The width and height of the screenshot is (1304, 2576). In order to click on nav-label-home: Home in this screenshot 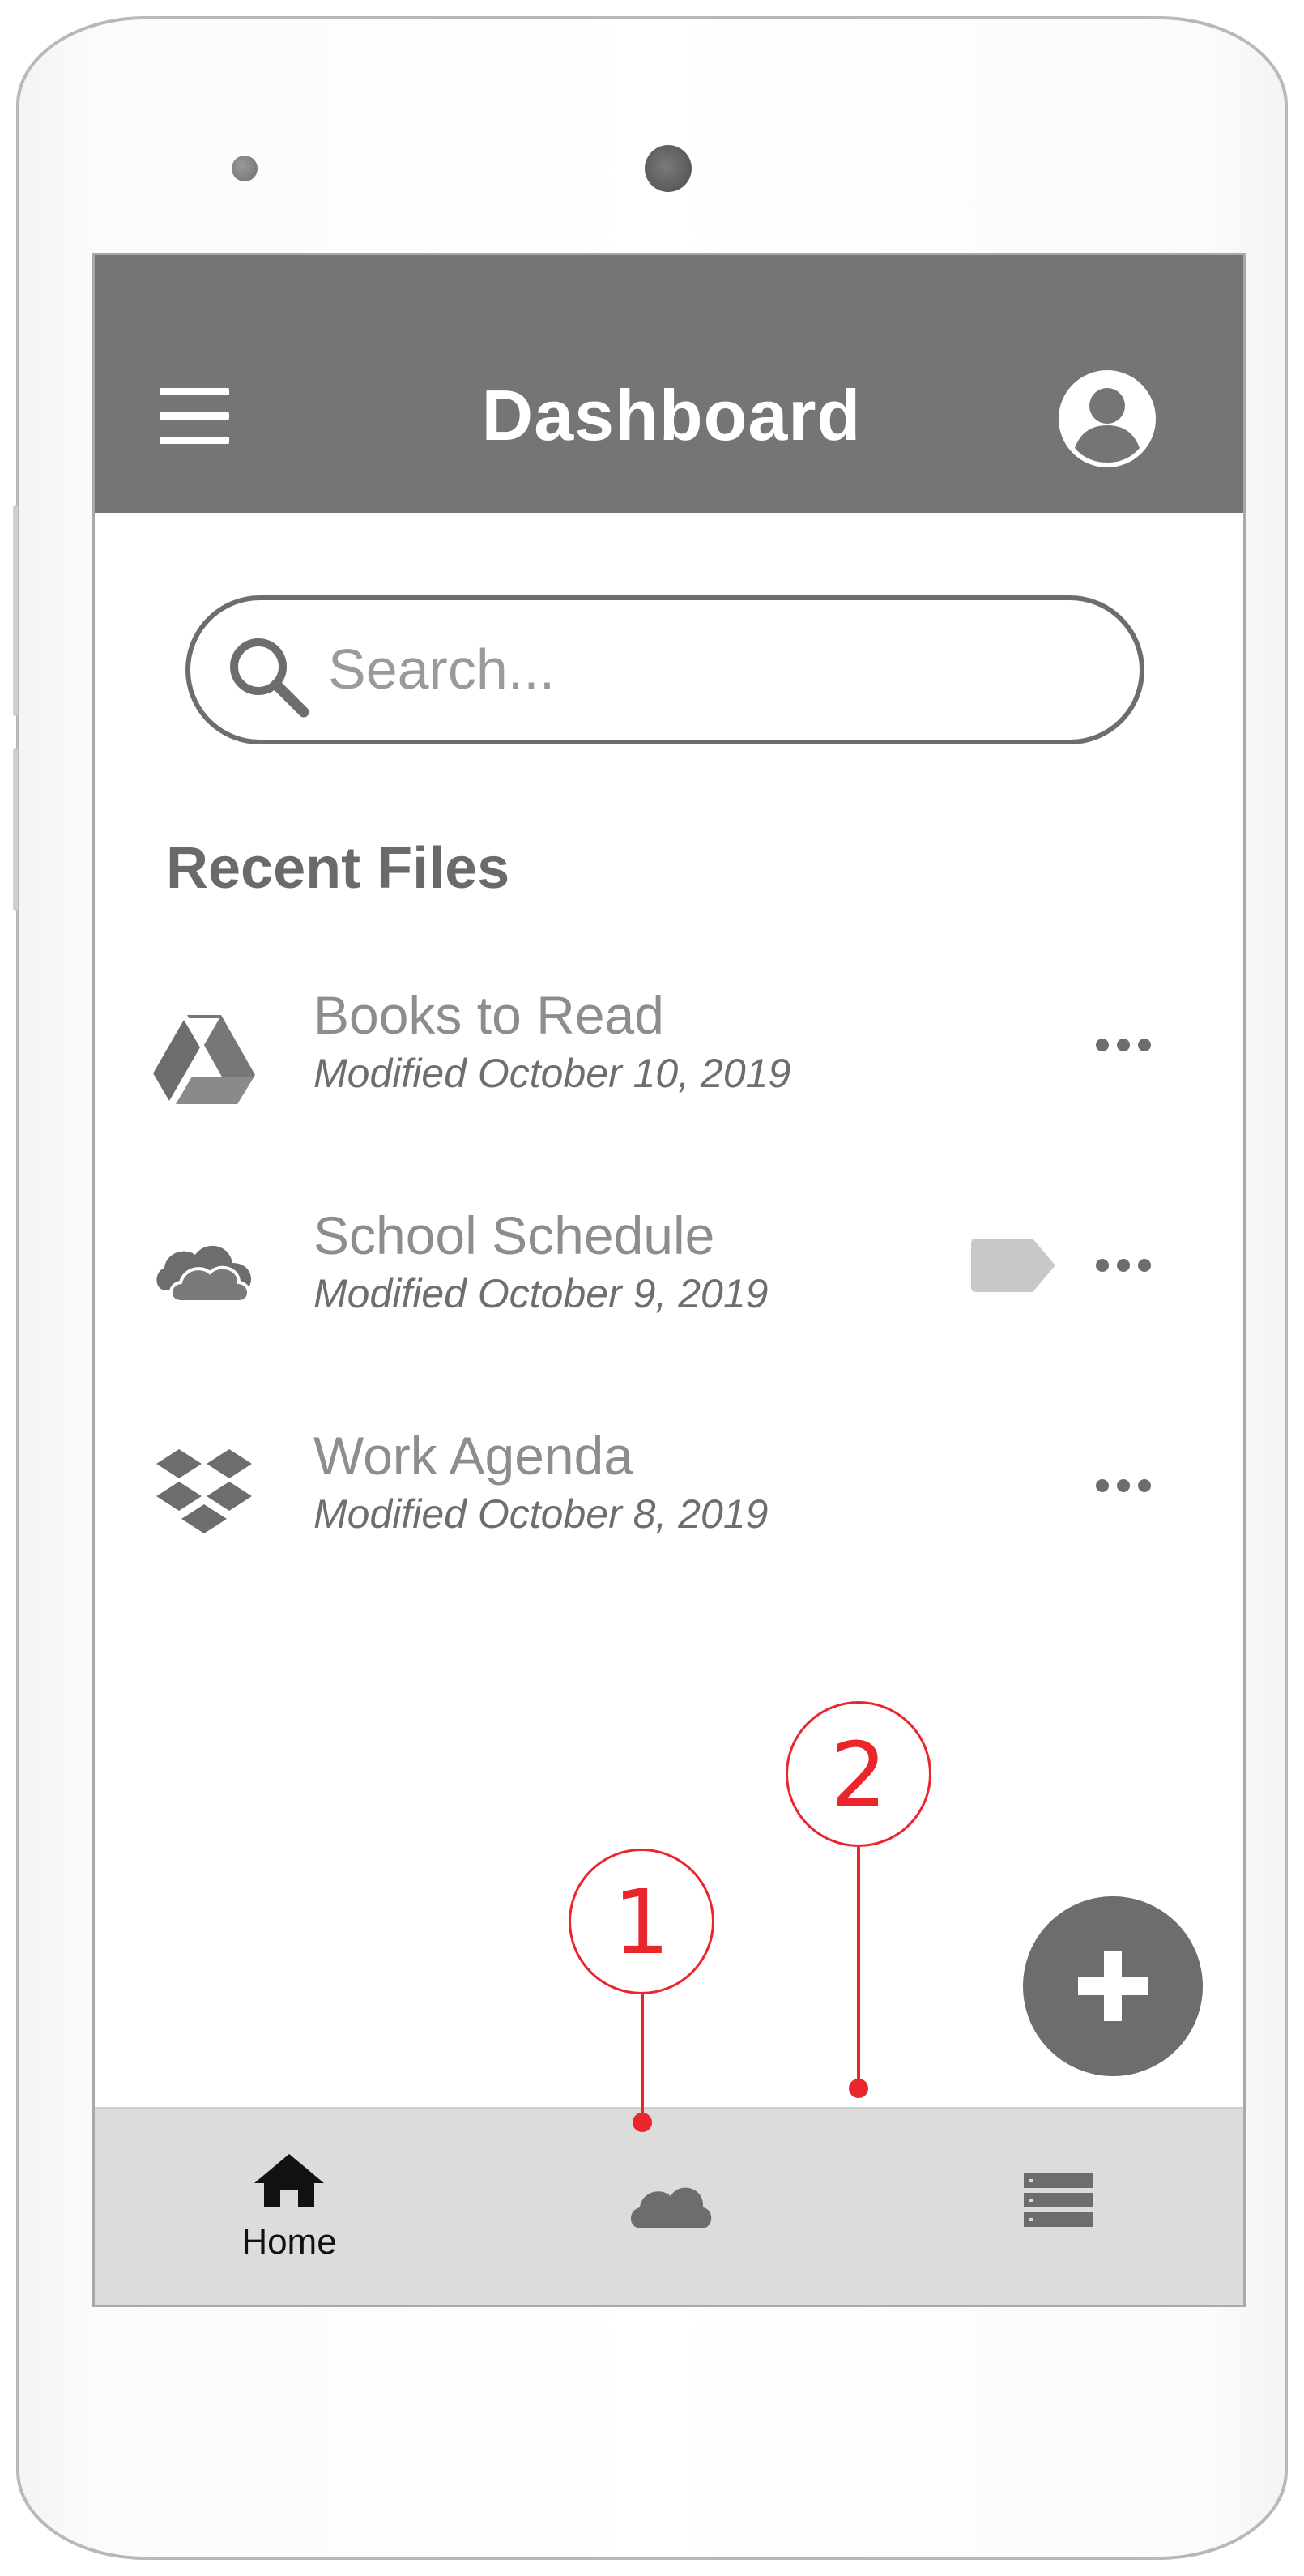, I will do `click(289, 2242)`.